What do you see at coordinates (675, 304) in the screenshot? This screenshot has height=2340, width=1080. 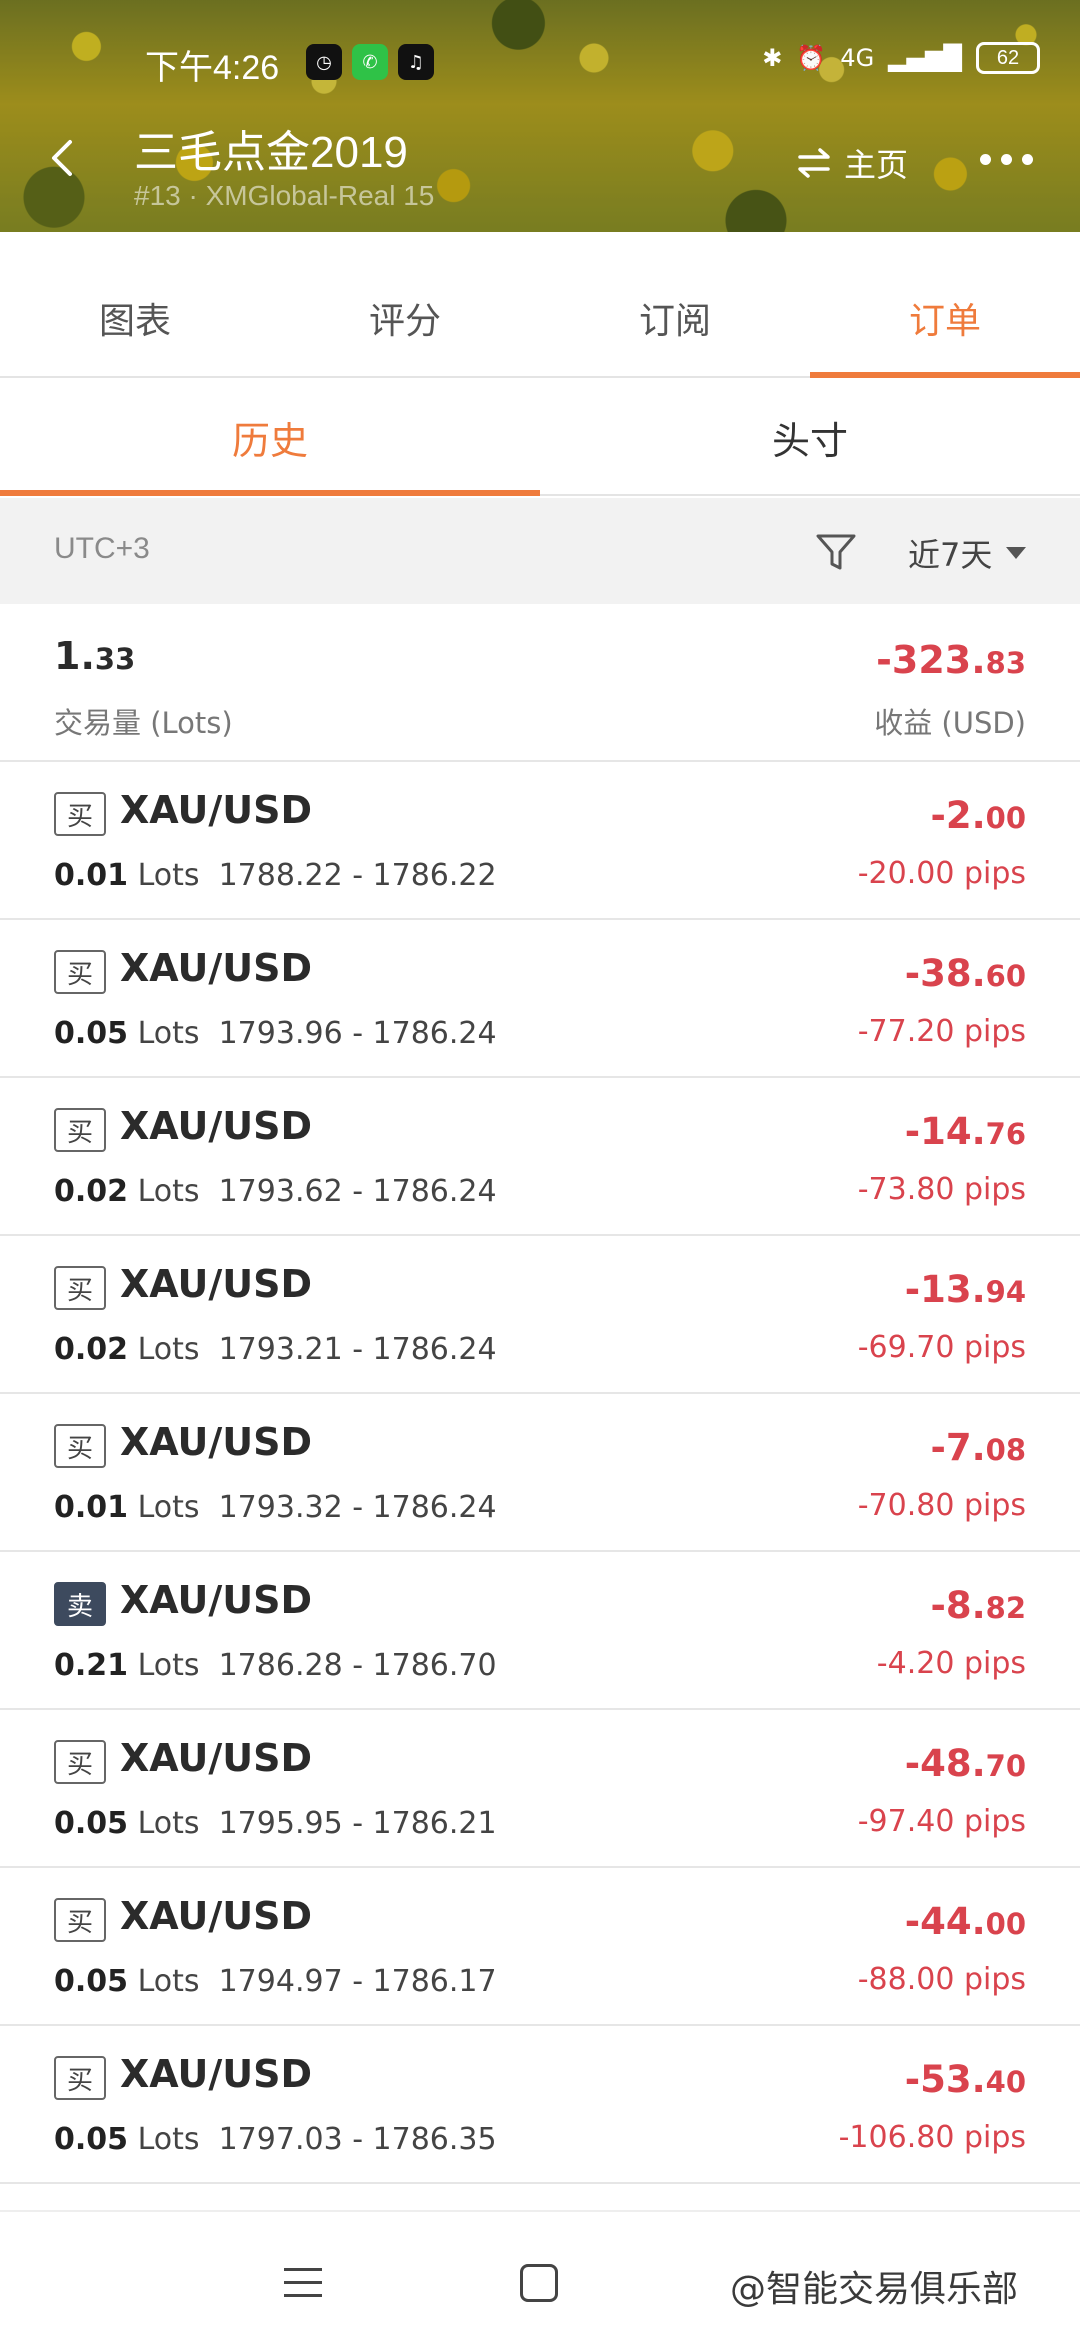 I see `tab-subscribe: 订阅` at bounding box center [675, 304].